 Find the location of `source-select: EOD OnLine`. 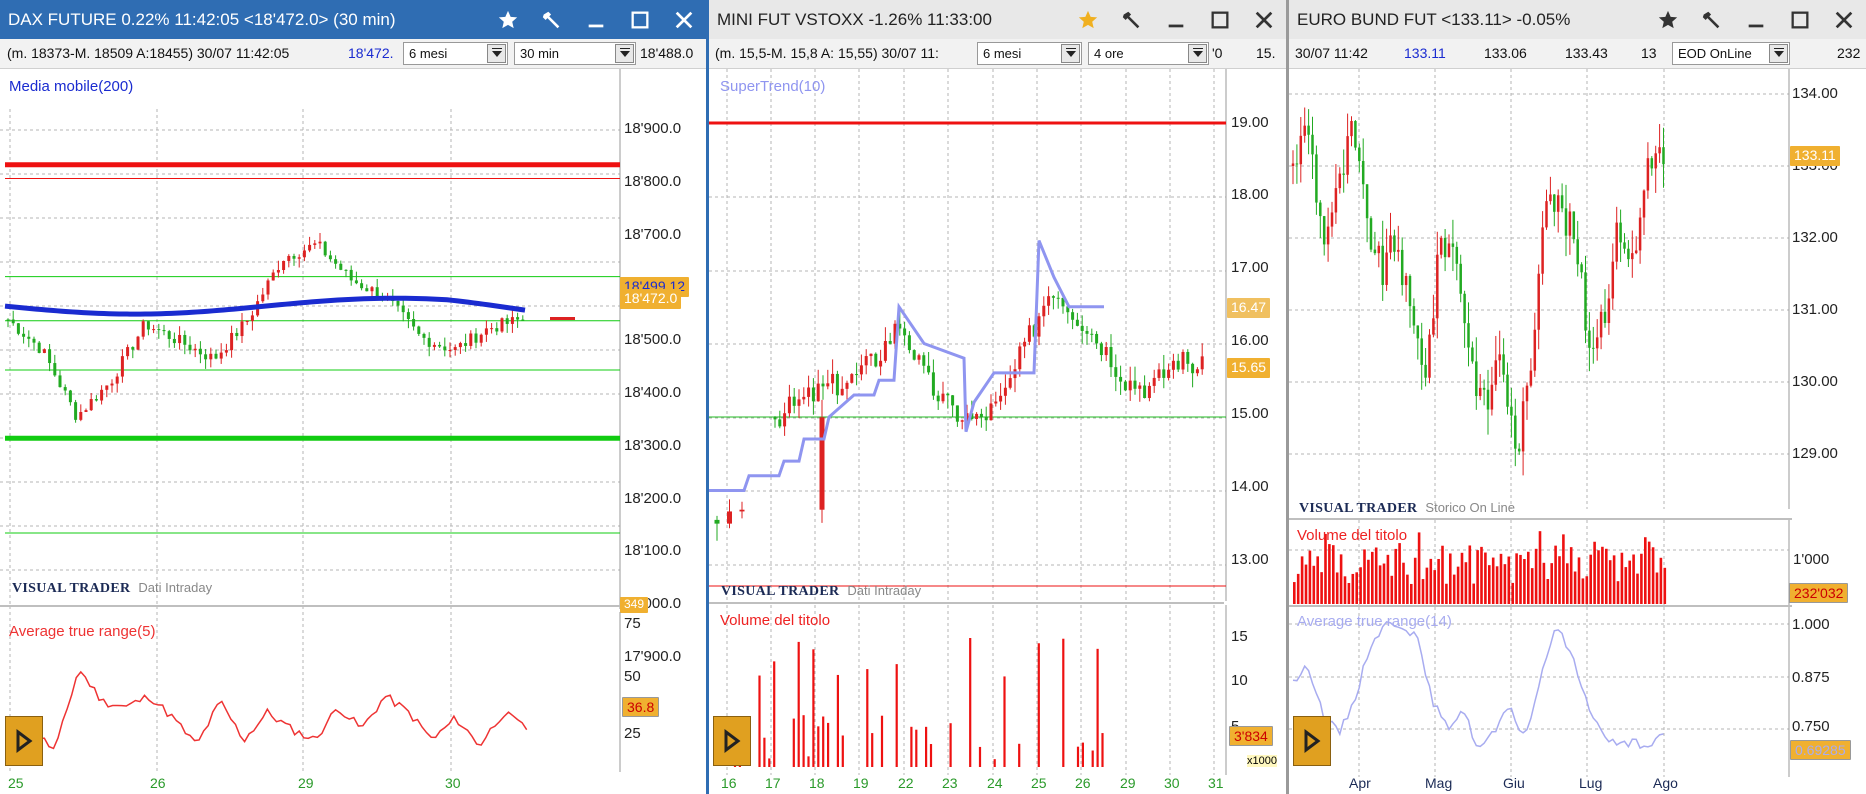

source-select: EOD OnLine is located at coordinates (1731, 53).